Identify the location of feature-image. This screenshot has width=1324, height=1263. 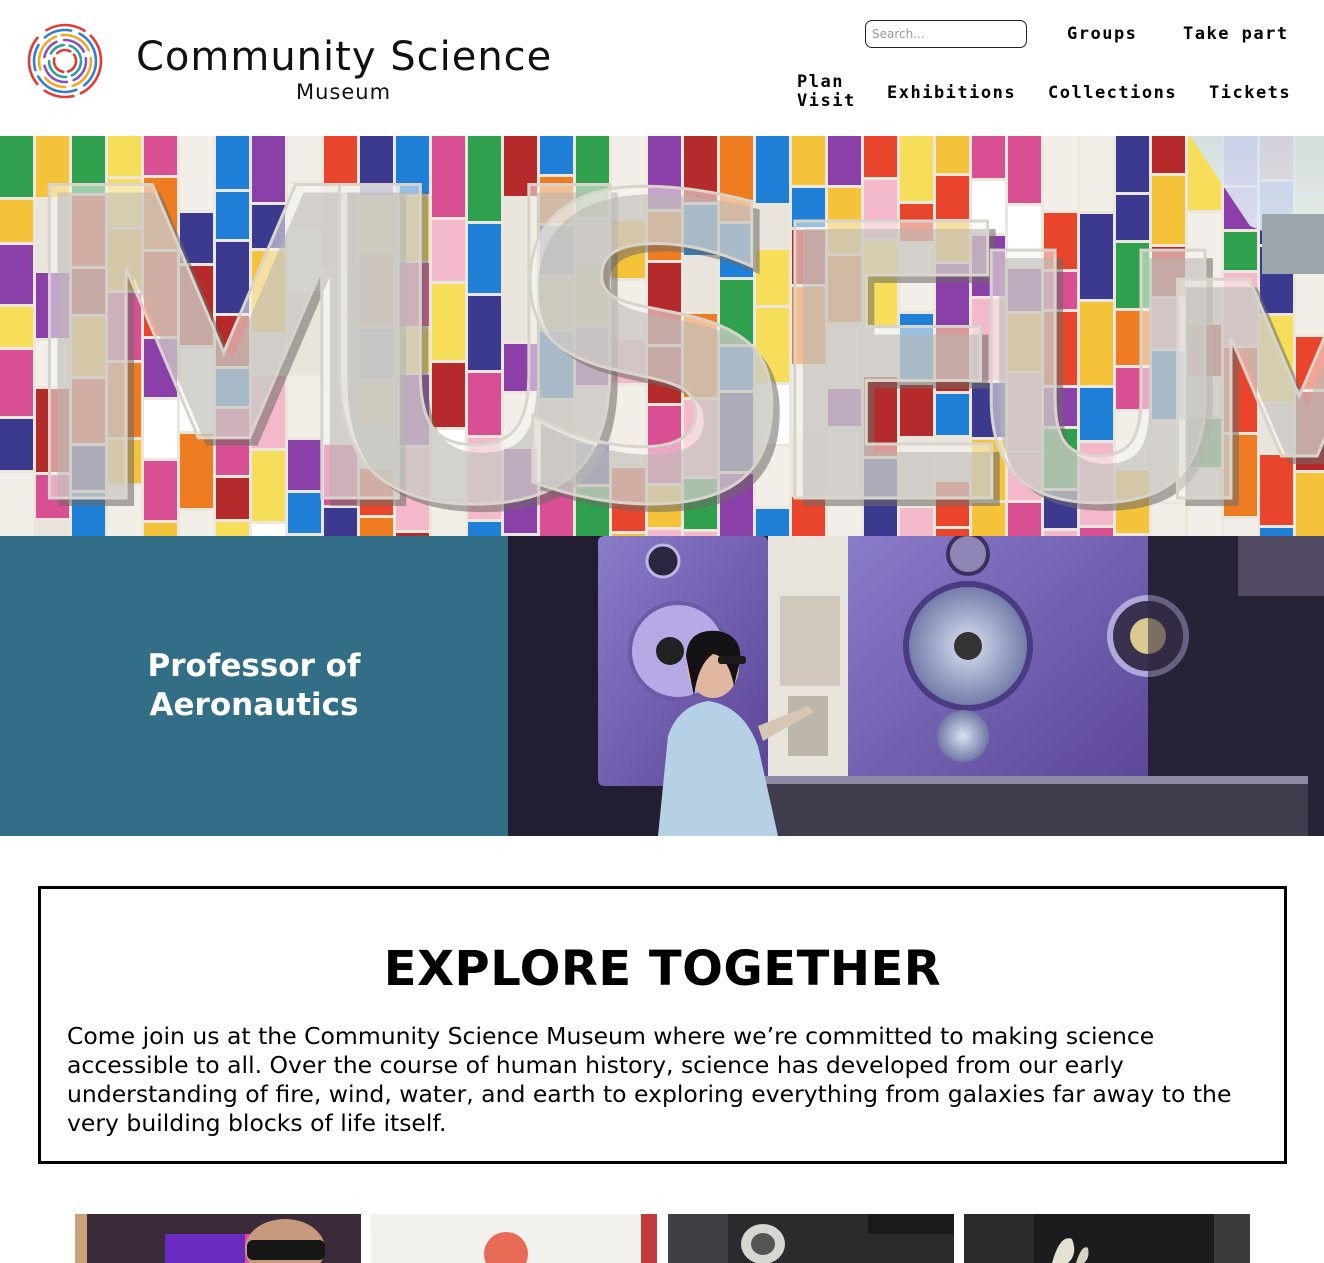
(916, 686).